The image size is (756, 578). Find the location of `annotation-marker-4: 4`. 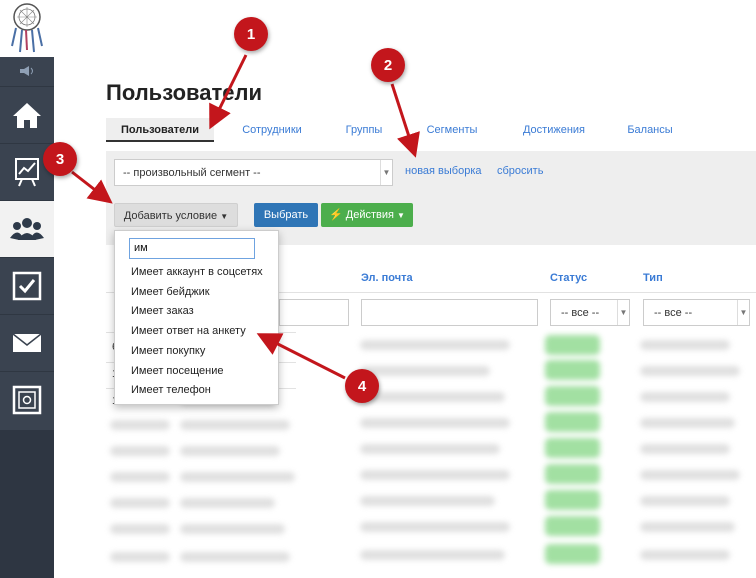

annotation-marker-4: 4 is located at coordinates (362, 386).